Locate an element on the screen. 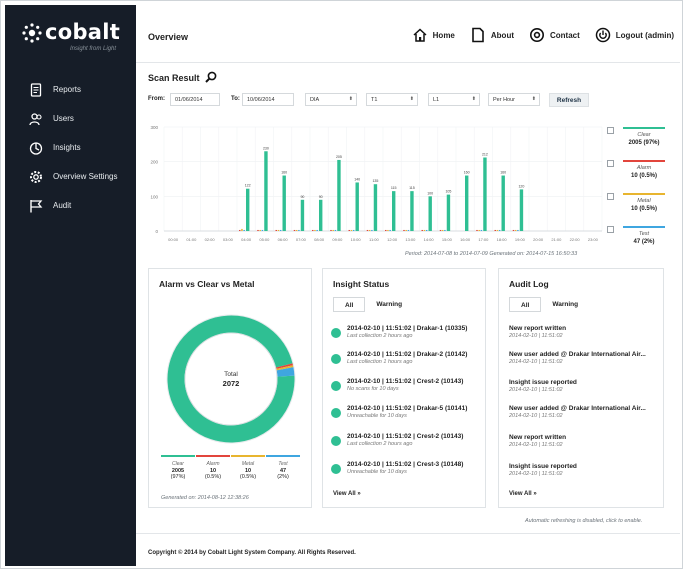  reports-icon is located at coordinates (36, 89).